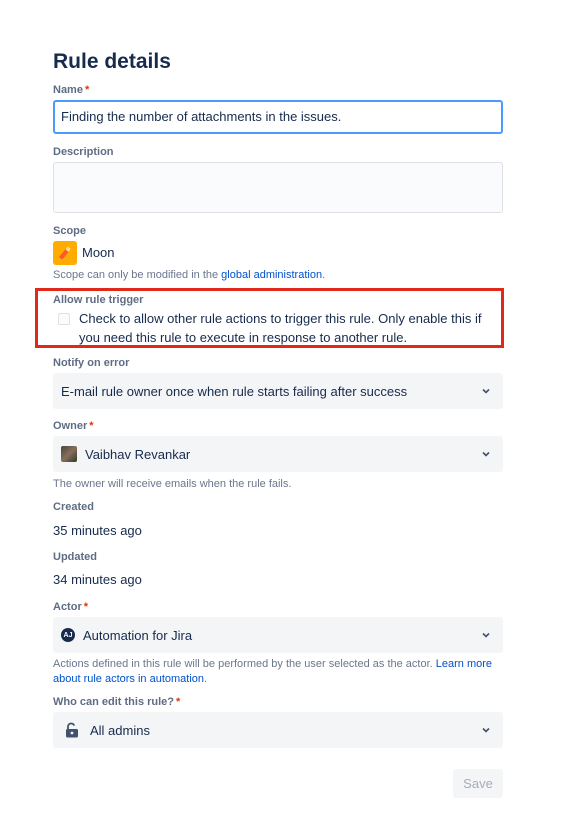 This screenshot has width=575, height=822. Describe the element at coordinates (73, 507) in the screenshot. I see `created-label: Created` at that location.